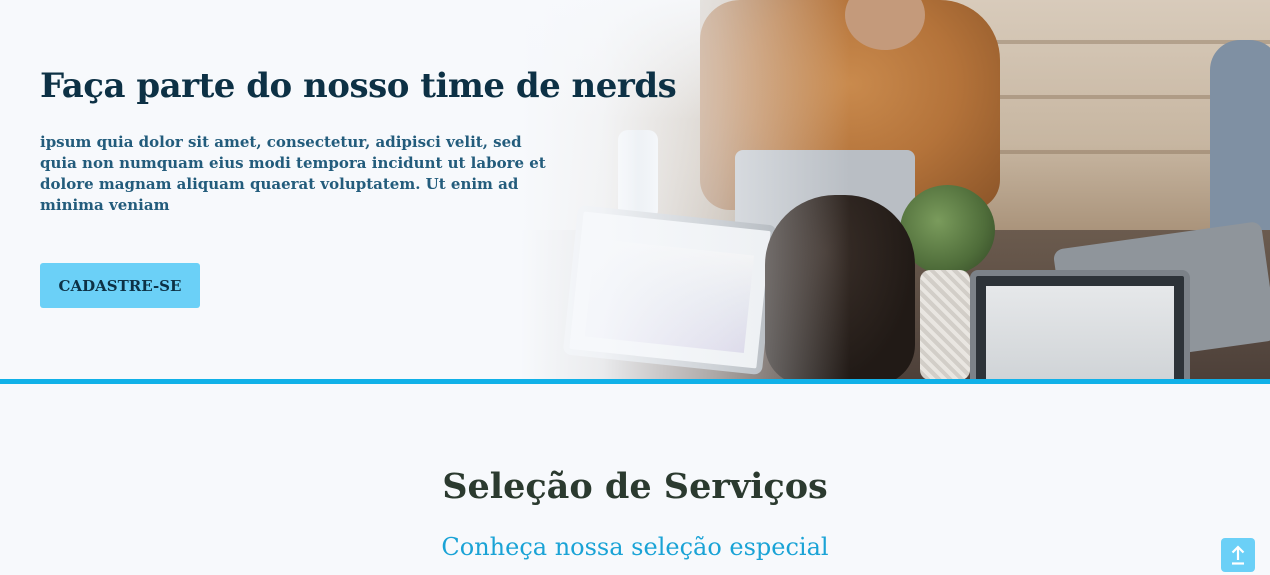 The width and height of the screenshot is (1270, 575). What do you see at coordinates (358, 86) in the screenshot?
I see `hero-title: Faça parte do nosso time de nerds` at bounding box center [358, 86].